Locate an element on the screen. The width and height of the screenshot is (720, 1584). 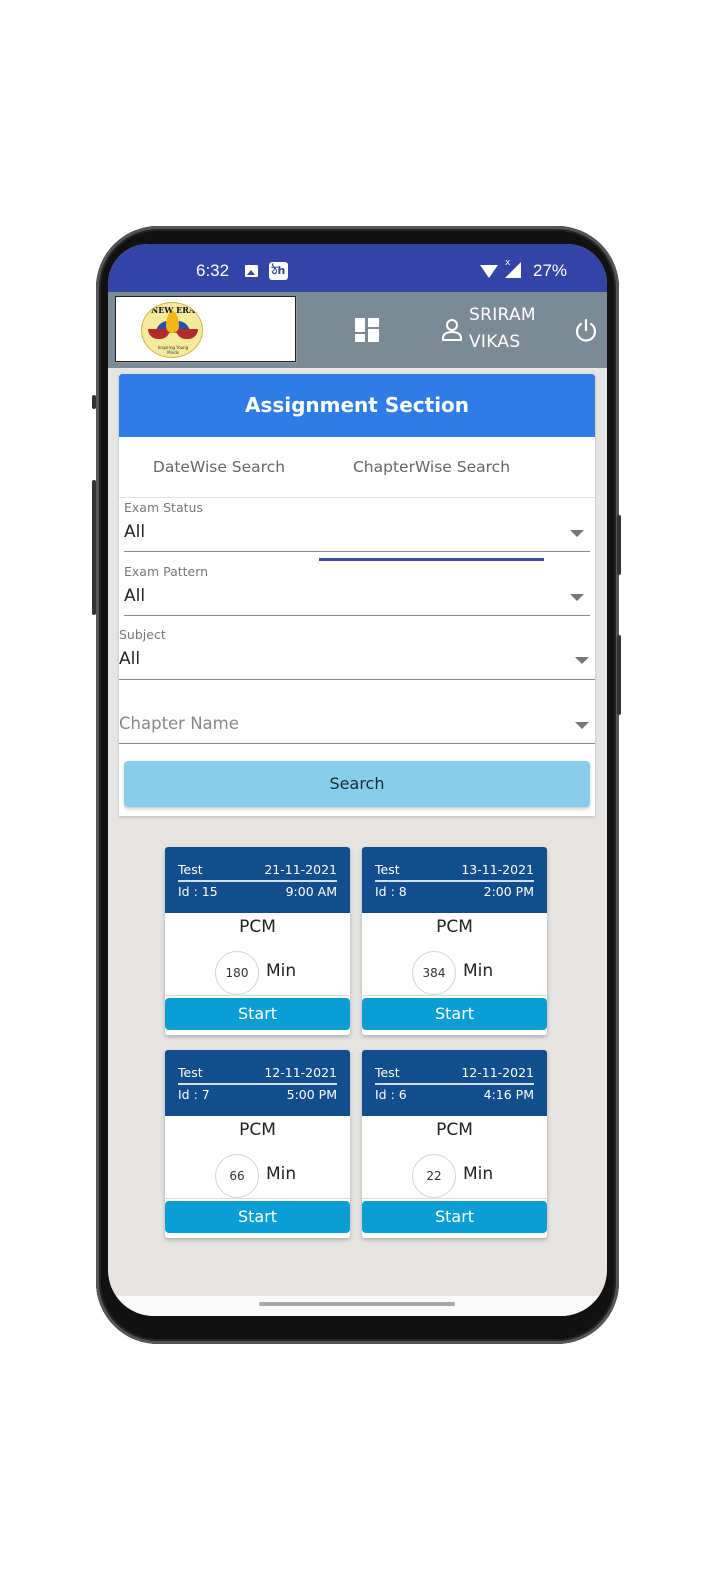
exam-pattern-label: Exam Pattern is located at coordinates (166, 571).